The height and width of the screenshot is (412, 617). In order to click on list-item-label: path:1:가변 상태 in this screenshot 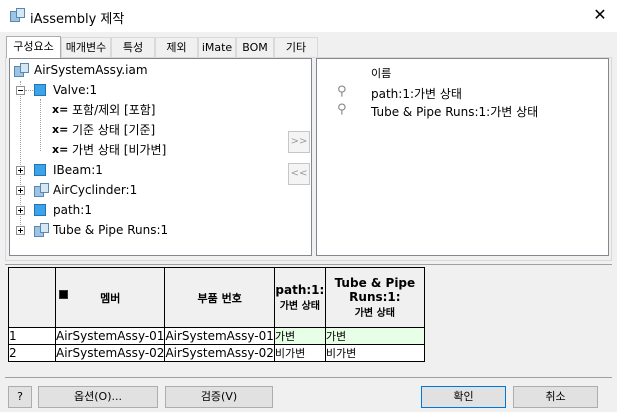, I will do `click(416, 94)`.